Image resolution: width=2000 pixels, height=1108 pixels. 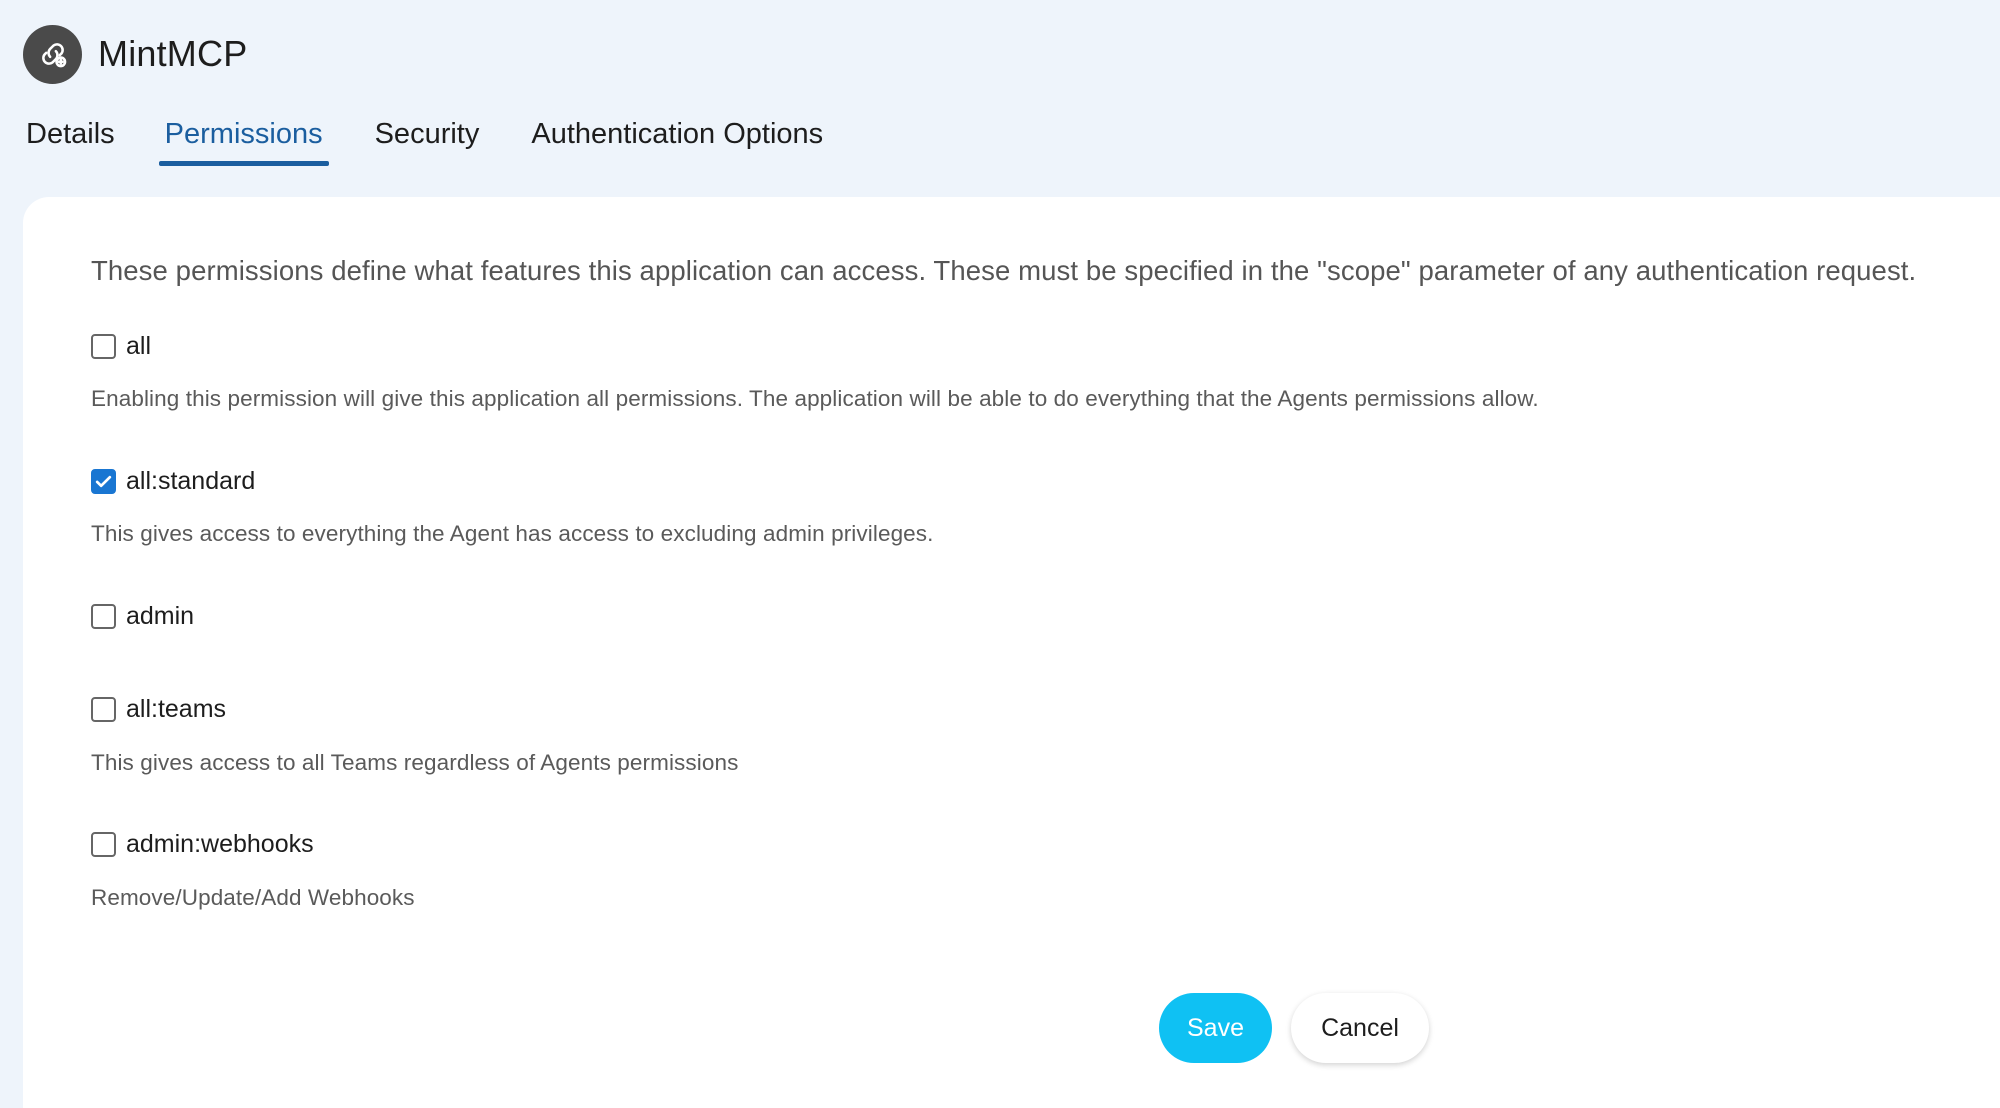 I want to click on permission-description: Remove/Update/Add Webhooks, so click(x=253, y=897).